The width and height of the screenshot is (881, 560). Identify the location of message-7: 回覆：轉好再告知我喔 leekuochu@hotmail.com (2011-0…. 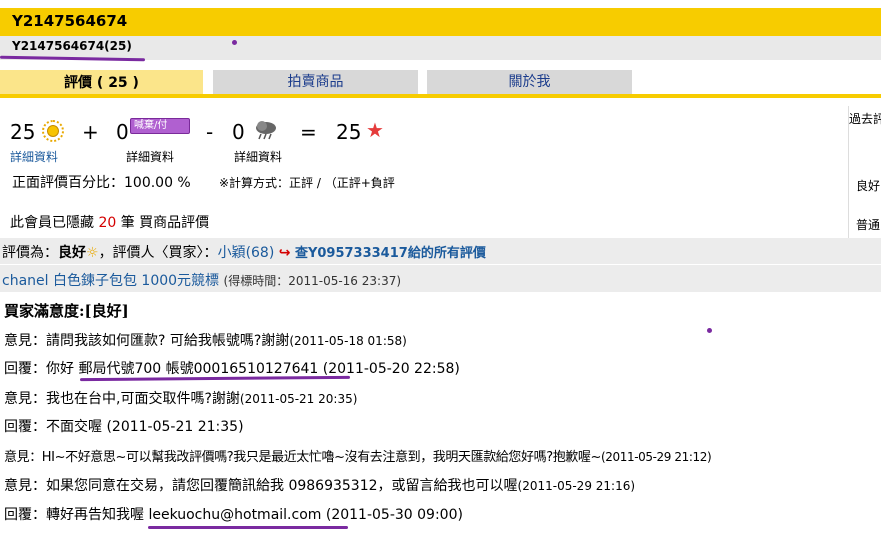
(233, 514).